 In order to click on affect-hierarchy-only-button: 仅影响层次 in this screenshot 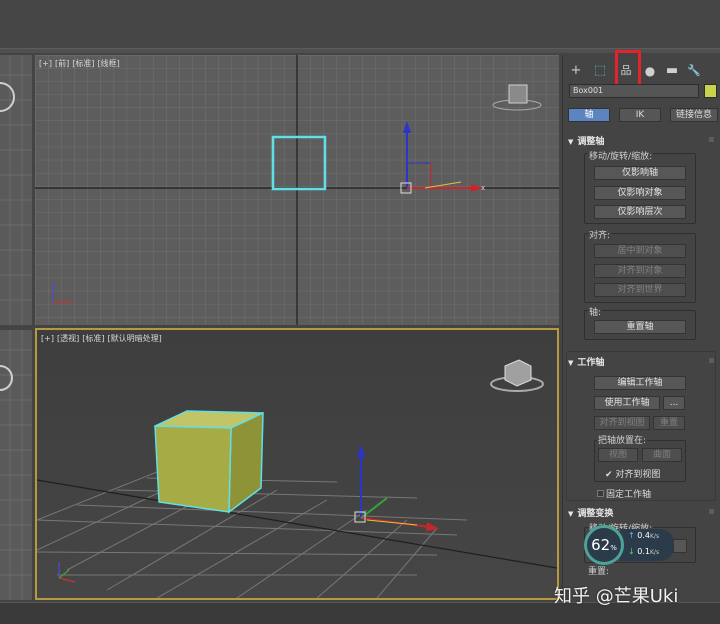, I will do `click(640, 212)`.